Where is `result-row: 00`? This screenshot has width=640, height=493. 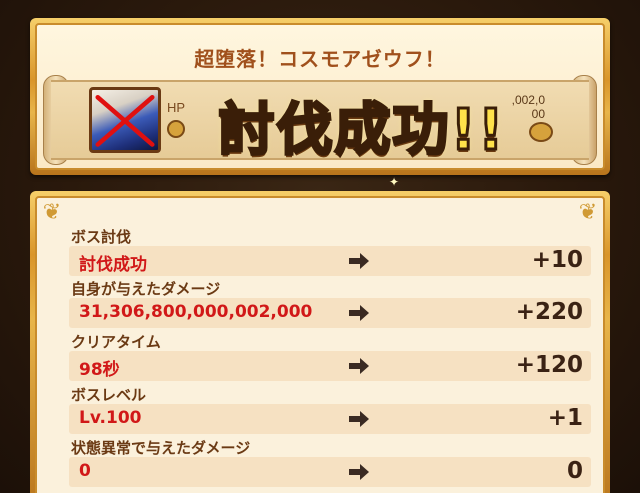
result-row: 00 is located at coordinates (330, 472).